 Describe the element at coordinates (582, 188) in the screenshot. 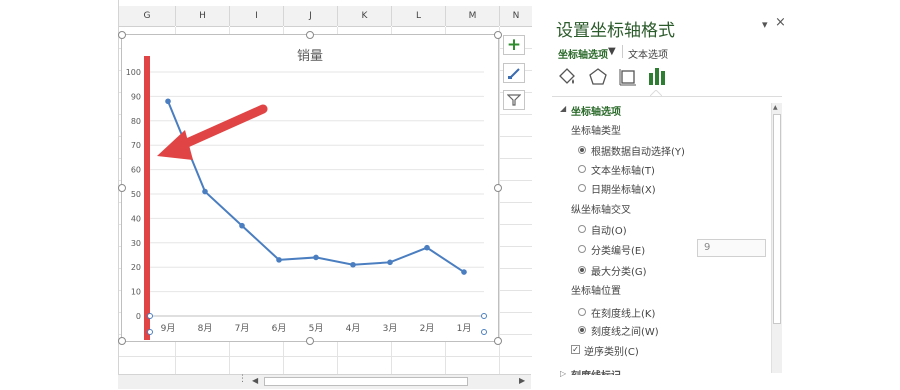

I see `radio-date-axis` at that location.